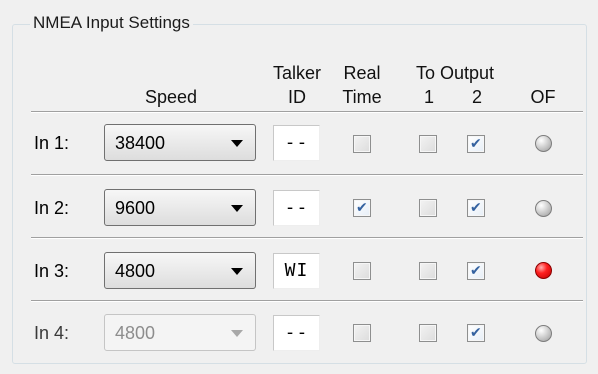 This screenshot has width=598, height=374. Describe the element at coordinates (362, 97) in the screenshot. I see `header-realtime-line2: Time` at that location.